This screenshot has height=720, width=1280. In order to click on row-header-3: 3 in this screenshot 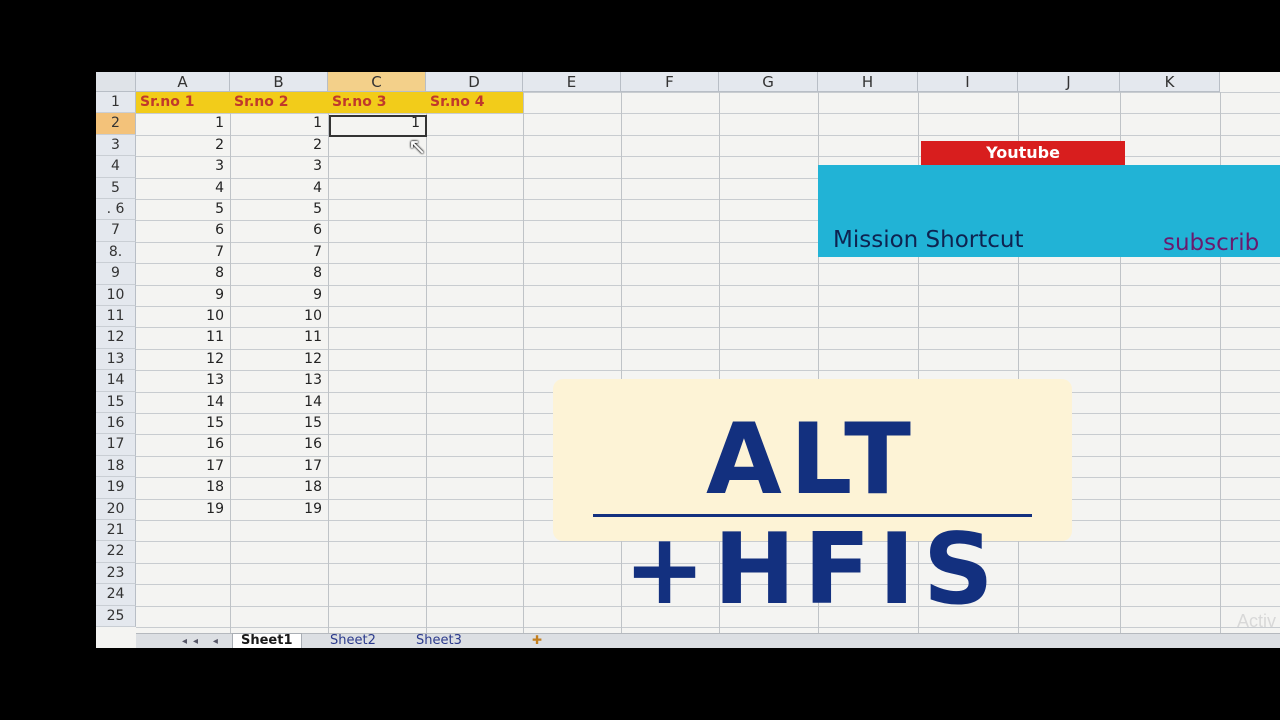, I will do `click(116, 145)`.